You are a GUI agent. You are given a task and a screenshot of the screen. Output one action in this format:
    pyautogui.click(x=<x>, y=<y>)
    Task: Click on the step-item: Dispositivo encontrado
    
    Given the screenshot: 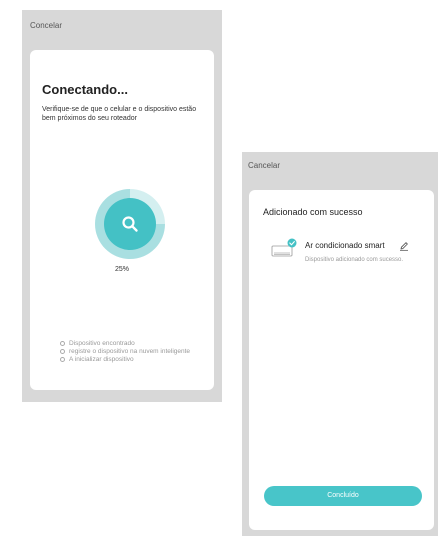 What is the action you would take?
    pyautogui.click(x=125, y=344)
    